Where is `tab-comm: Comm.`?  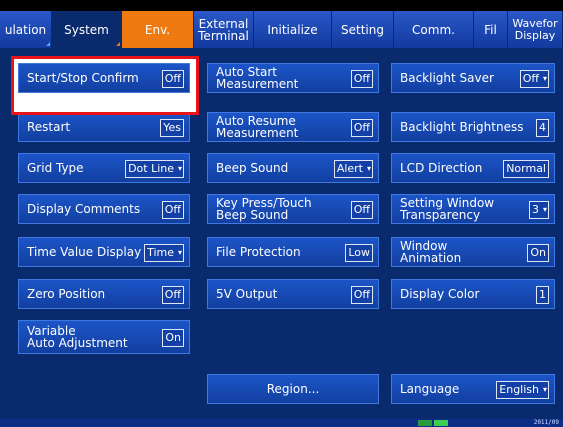
tab-comm: Comm. is located at coordinates (434, 29).